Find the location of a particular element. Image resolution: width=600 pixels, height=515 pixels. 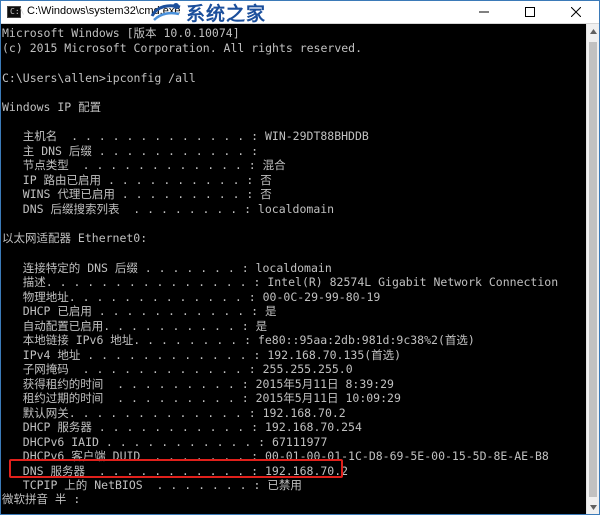

scroll-up-button is located at coordinates (593, 31).